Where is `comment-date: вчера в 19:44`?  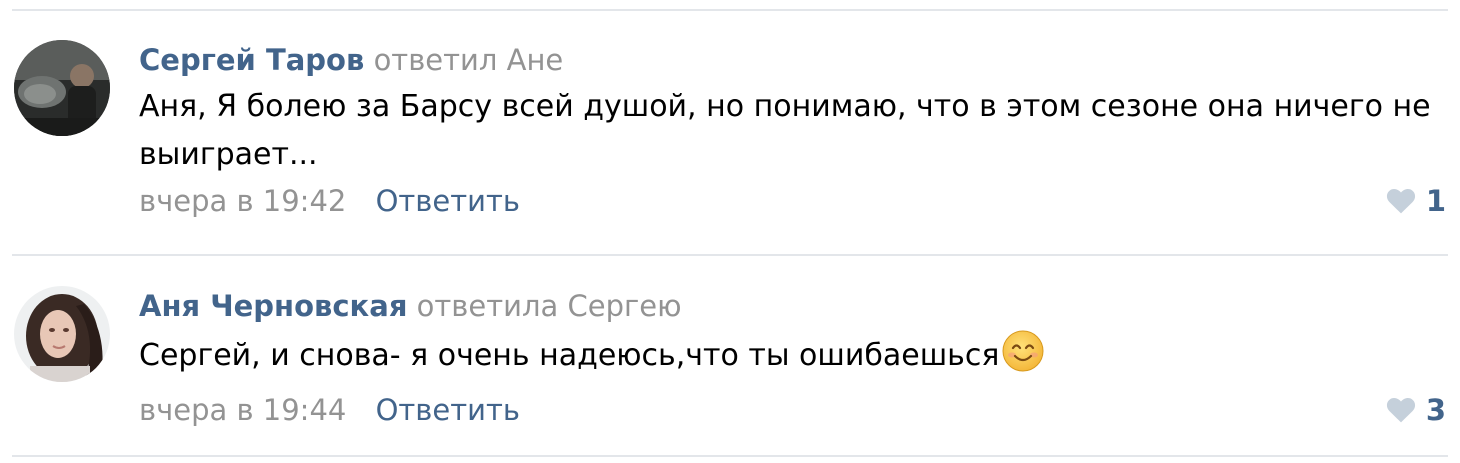 comment-date: вчера в 19:44 is located at coordinates (242, 410).